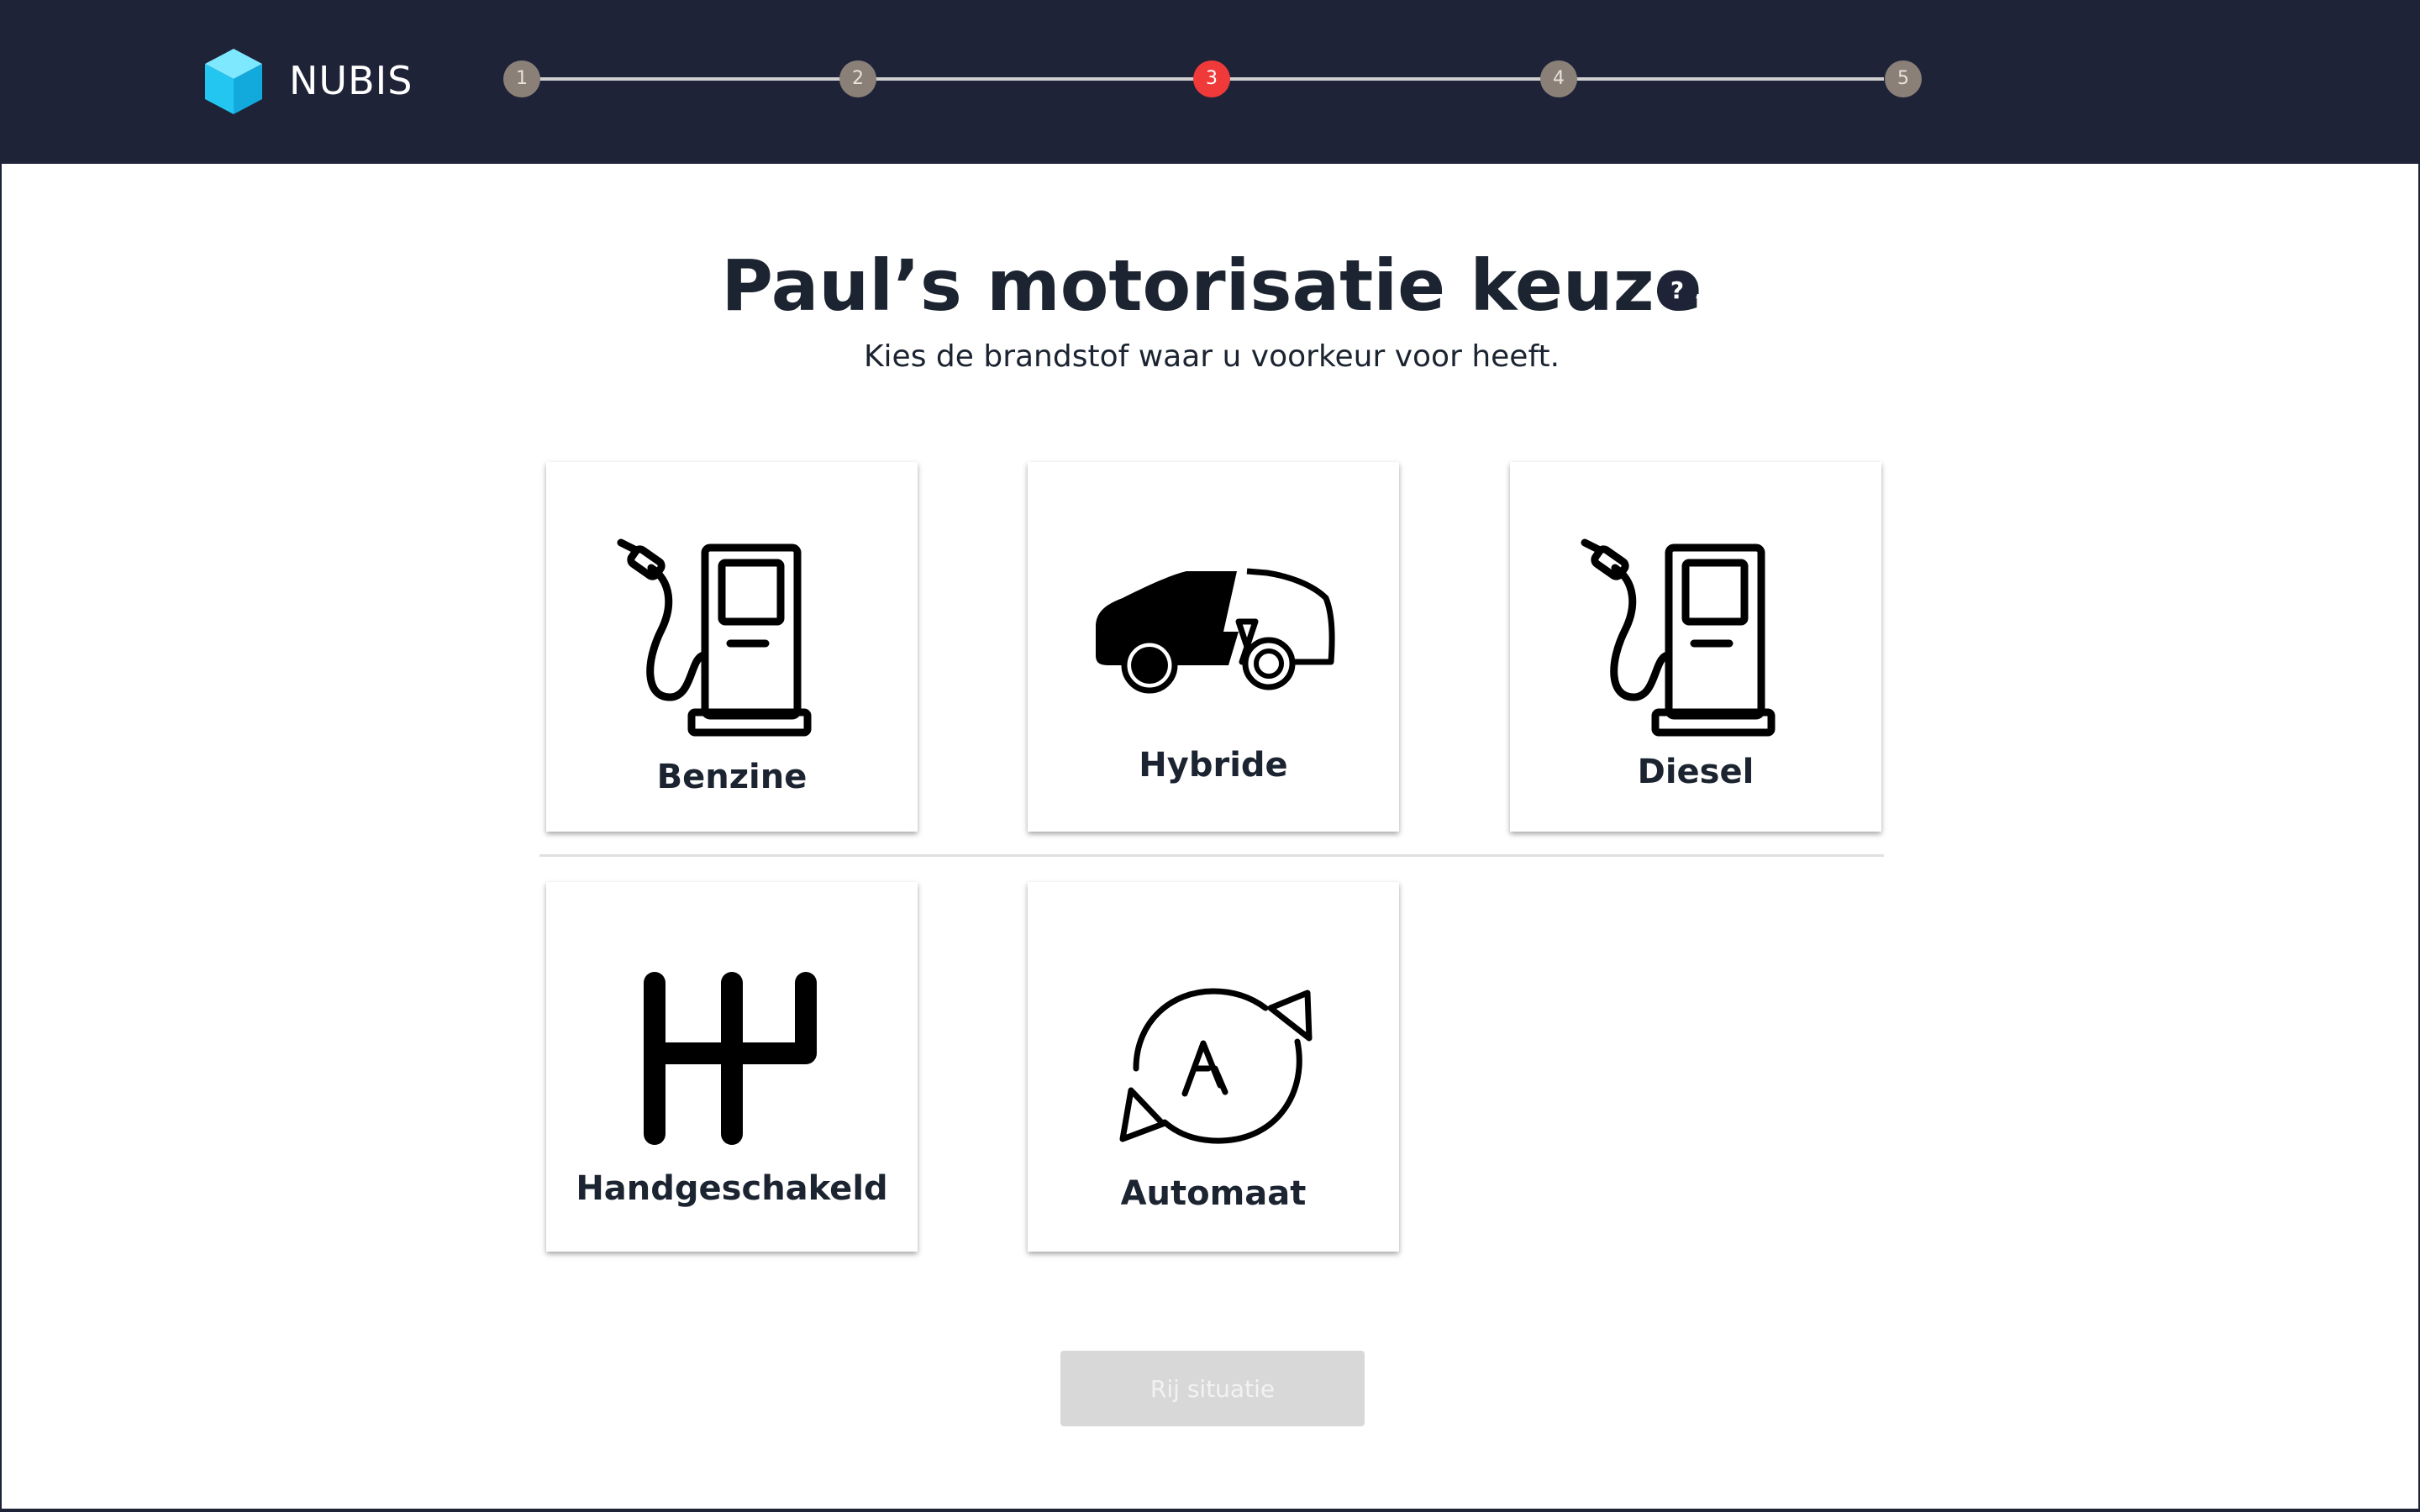 This screenshot has height=1512, width=2420. What do you see at coordinates (1904, 78) in the screenshot?
I see `step-5: 5` at bounding box center [1904, 78].